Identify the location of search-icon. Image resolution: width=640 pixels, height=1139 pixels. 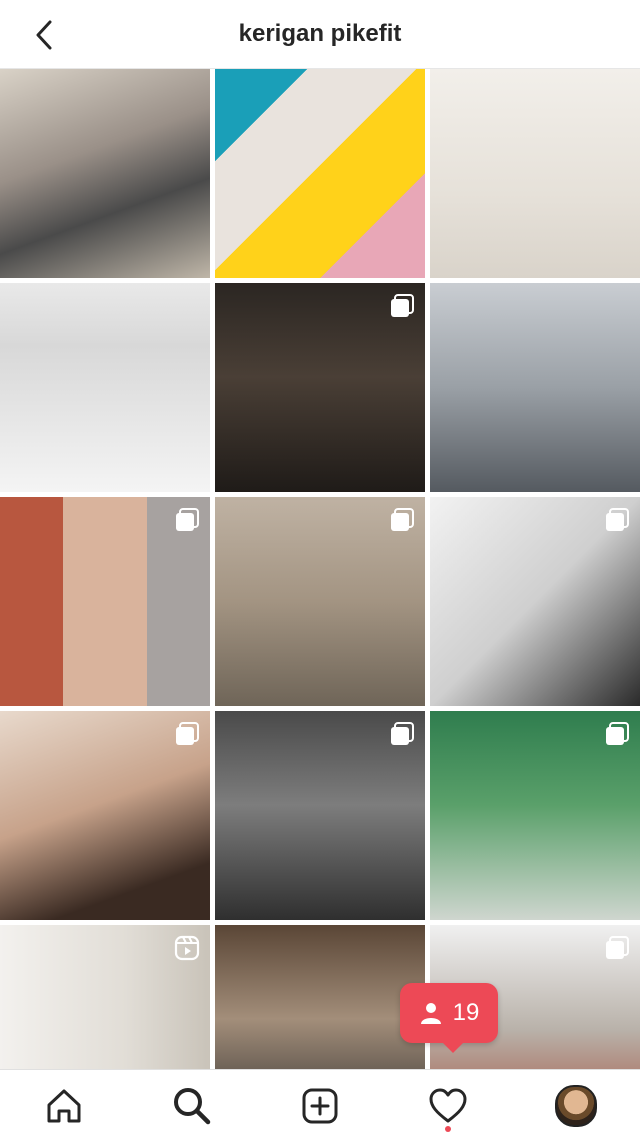
(192, 1106).